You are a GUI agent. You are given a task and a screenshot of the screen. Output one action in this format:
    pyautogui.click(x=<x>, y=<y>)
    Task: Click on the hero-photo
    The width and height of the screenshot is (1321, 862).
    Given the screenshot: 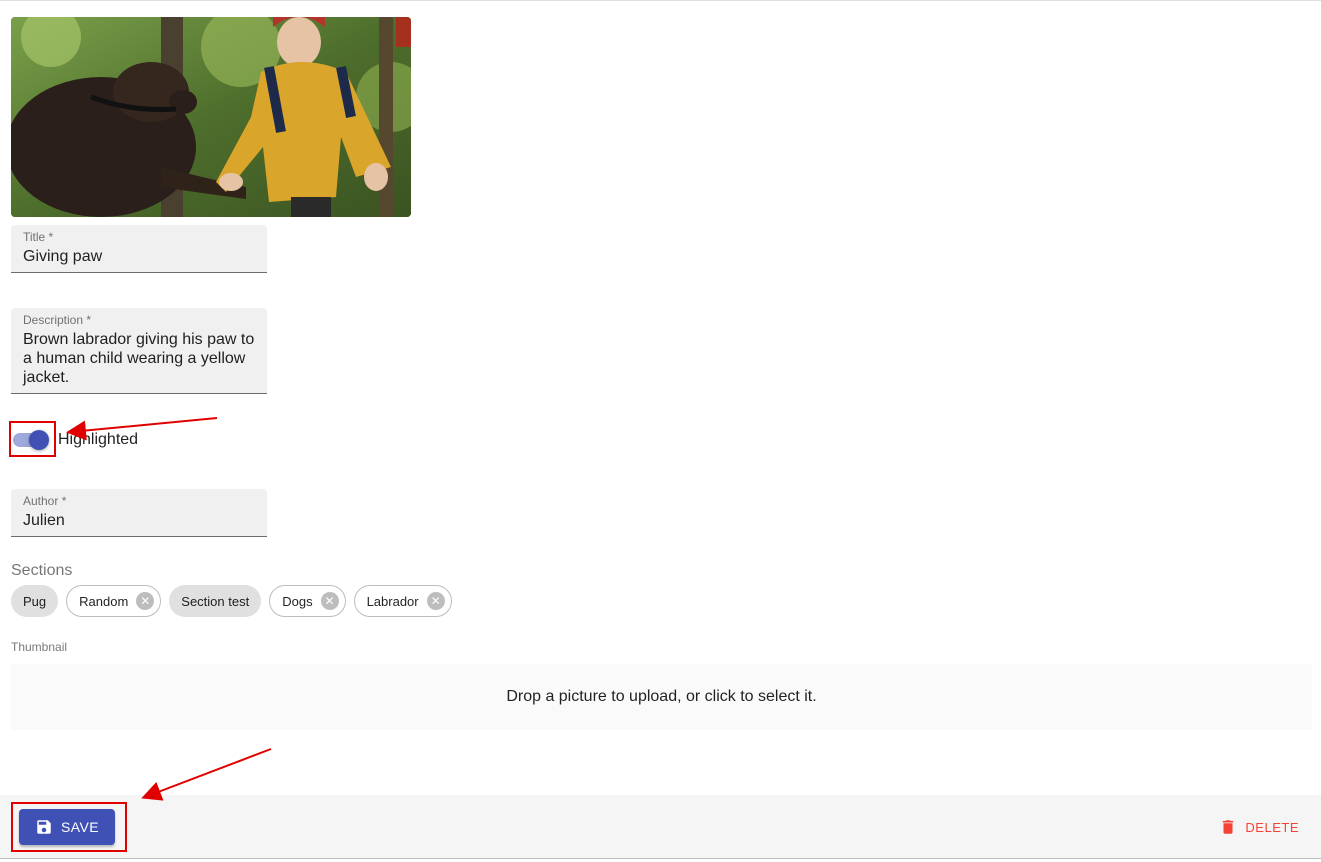 What is the action you would take?
    pyautogui.click(x=211, y=117)
    